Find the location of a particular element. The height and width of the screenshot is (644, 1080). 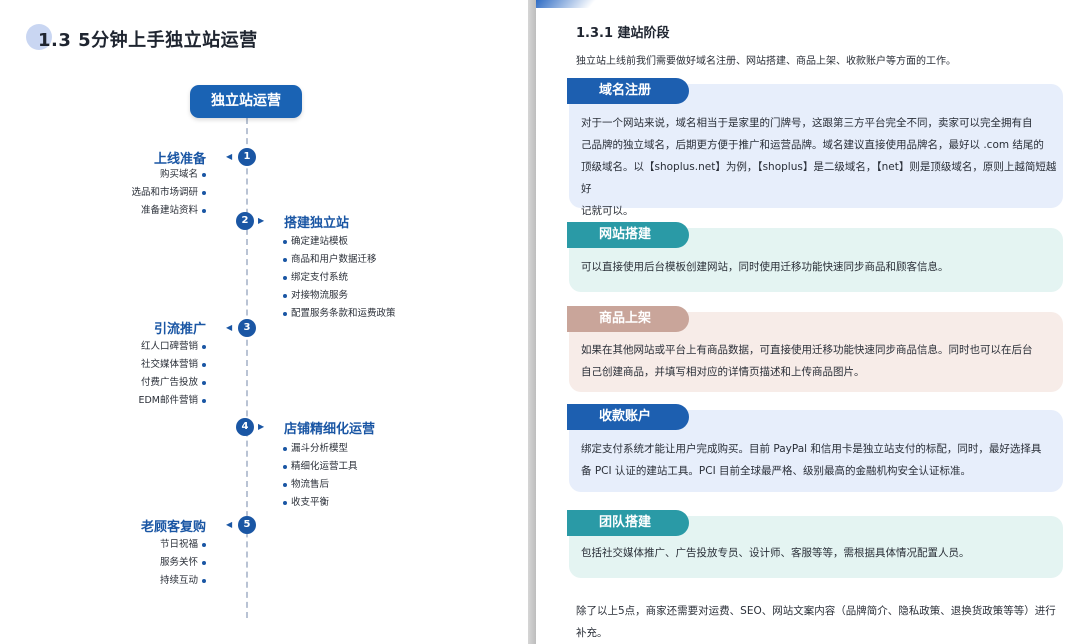

card-tag-payment: 收款账户 is located at coordinates (628, 417).